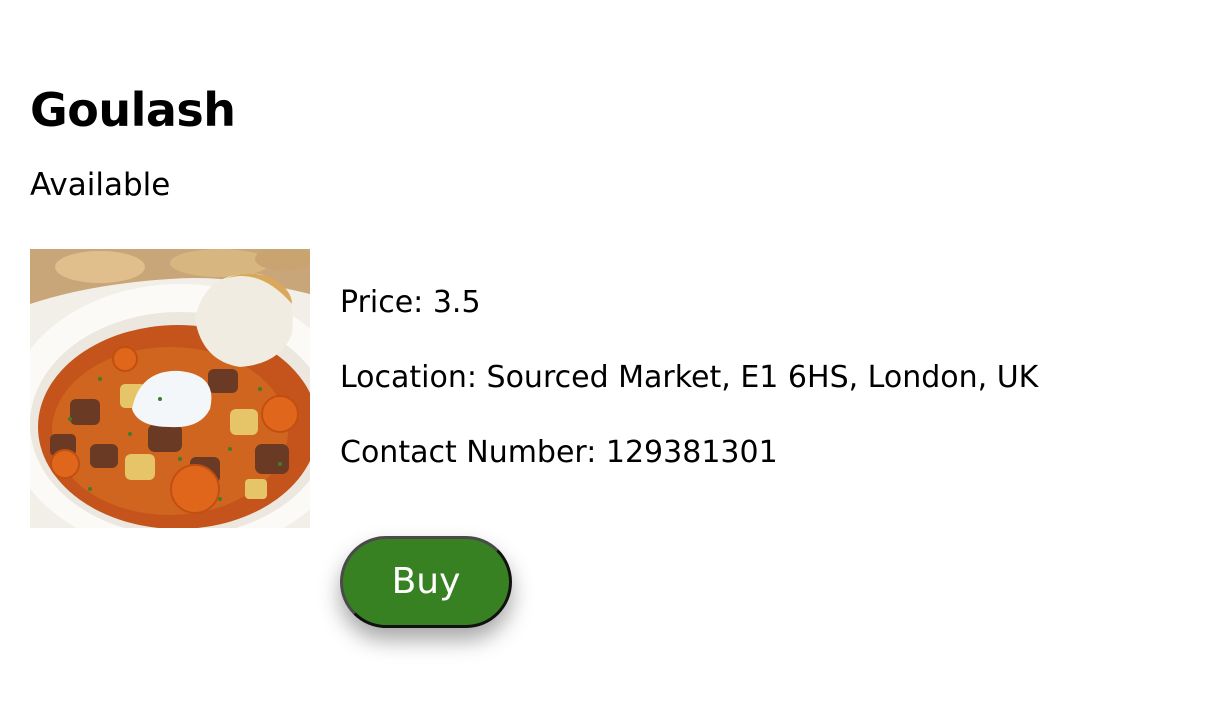 The width and height of the screenshot is (1216, 714). What do you see at coordinates (100, 185) in the screenshot?
I see `availability-status: Available` at bounding box center [100, 185].